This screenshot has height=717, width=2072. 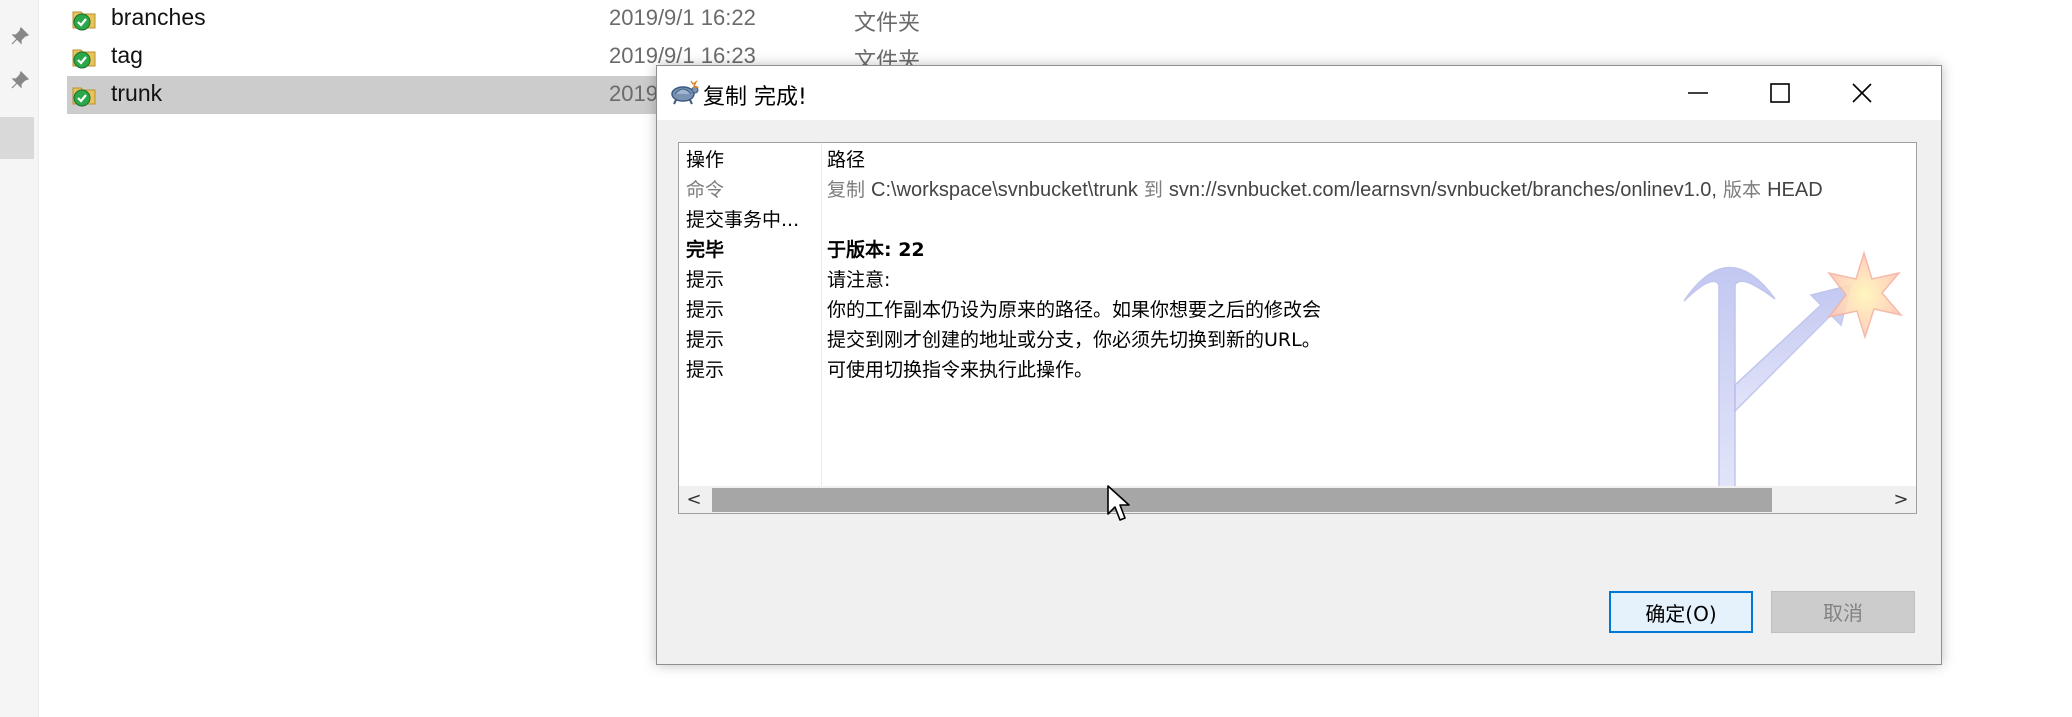 I want to click on file-name: tag, so click(x=127, y=55).